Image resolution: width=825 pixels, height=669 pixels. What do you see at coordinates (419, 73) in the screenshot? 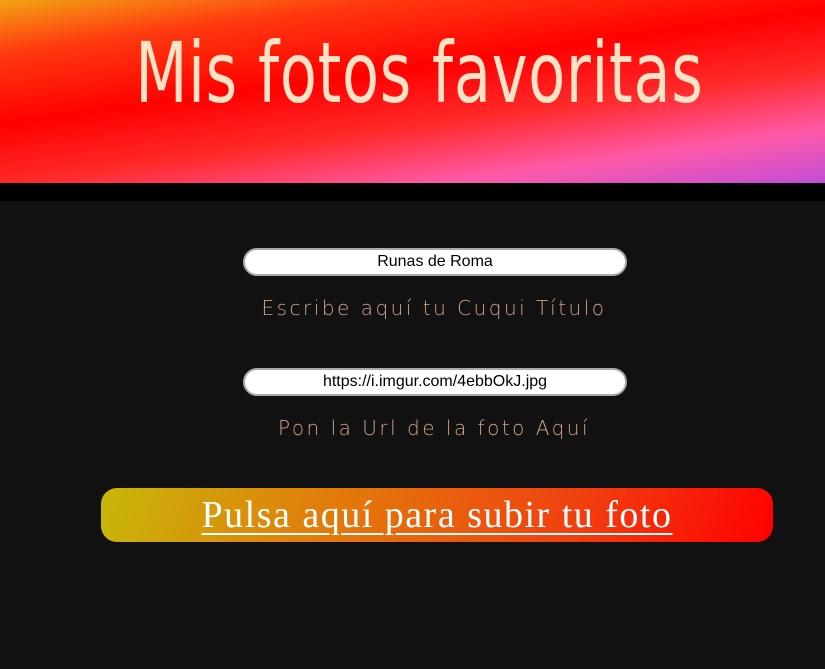
I see `page-title: Mis fotos favoritas` at bounding box center [419, 73].